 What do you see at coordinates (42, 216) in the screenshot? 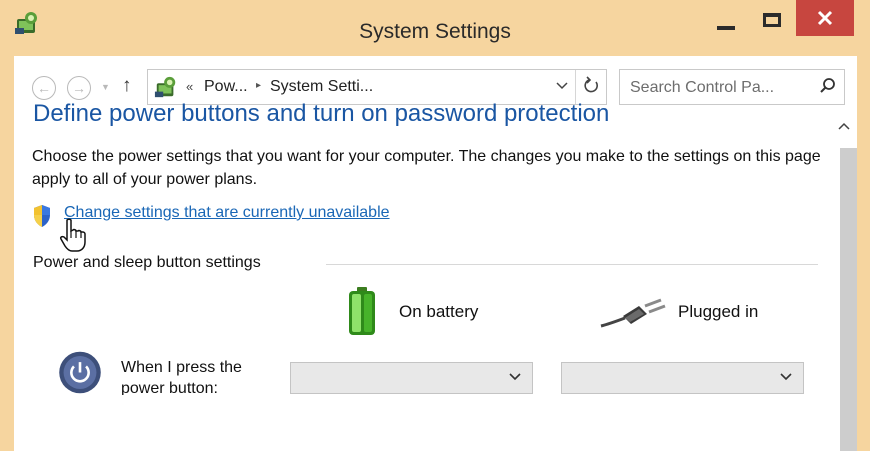
I see `uac-shield-icon` at bounding box center [42, 216].